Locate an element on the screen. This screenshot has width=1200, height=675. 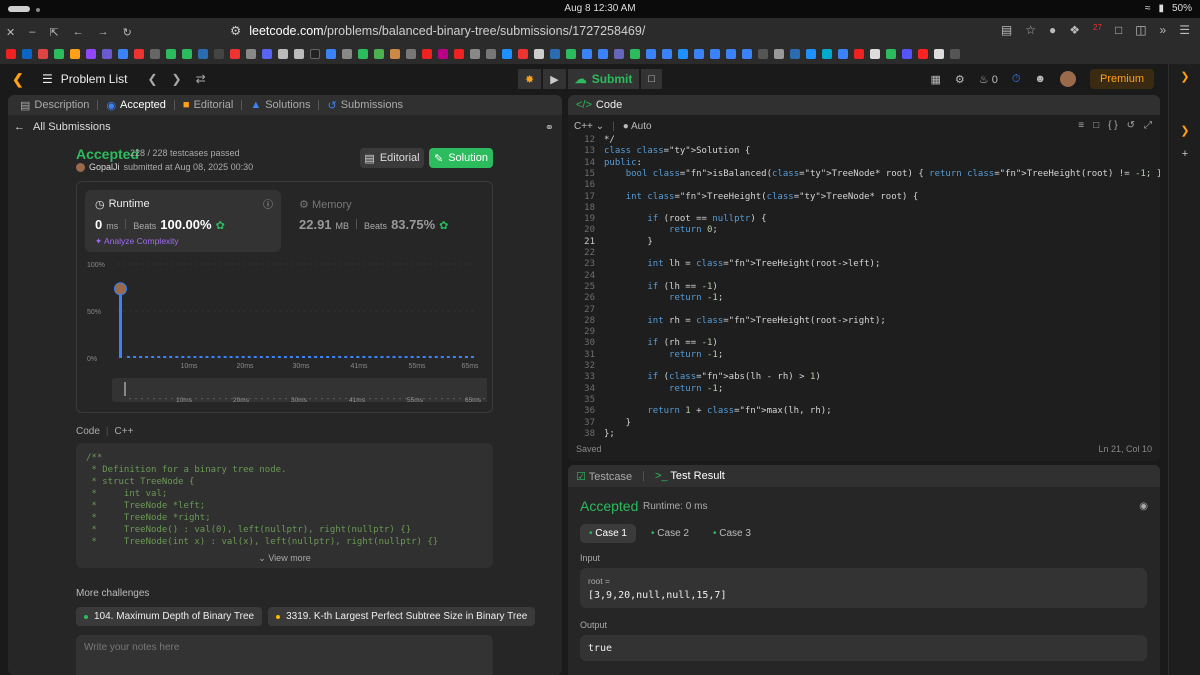
fire-streak: ♨ 0 is located at coordinates (988, 79).